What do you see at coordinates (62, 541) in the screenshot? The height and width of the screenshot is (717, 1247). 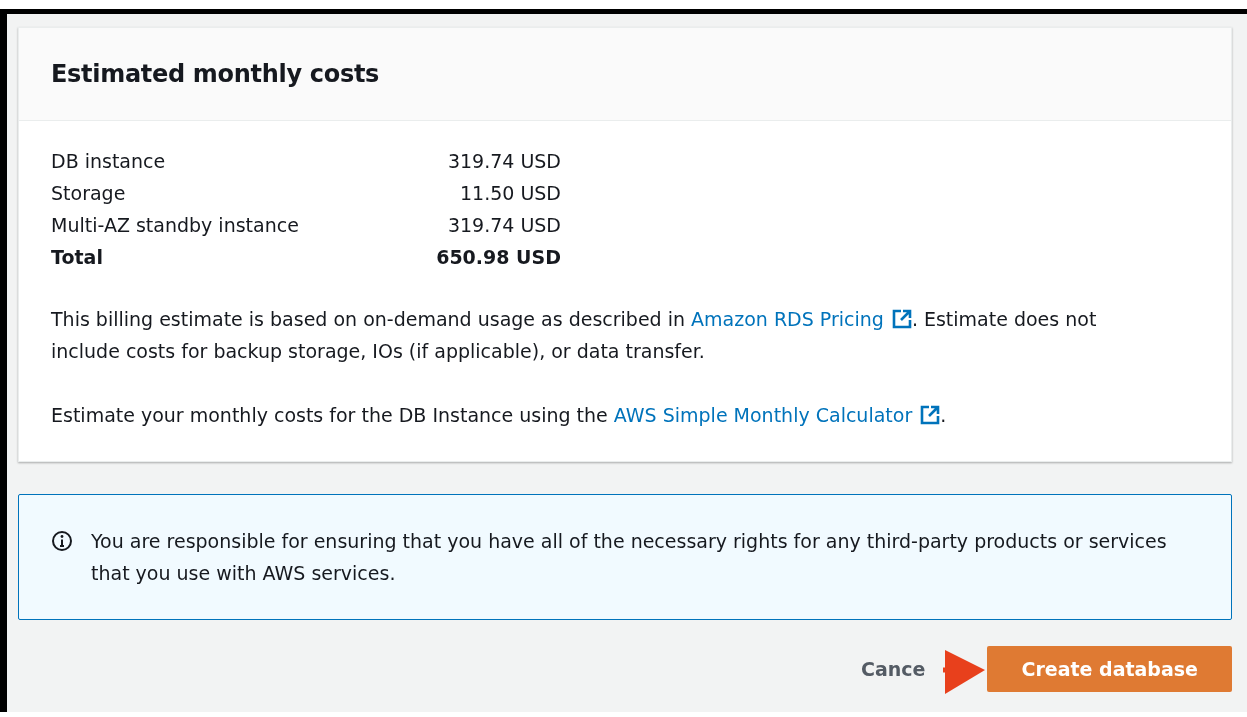 I see `info-icon` at bounding box center [62, 541].